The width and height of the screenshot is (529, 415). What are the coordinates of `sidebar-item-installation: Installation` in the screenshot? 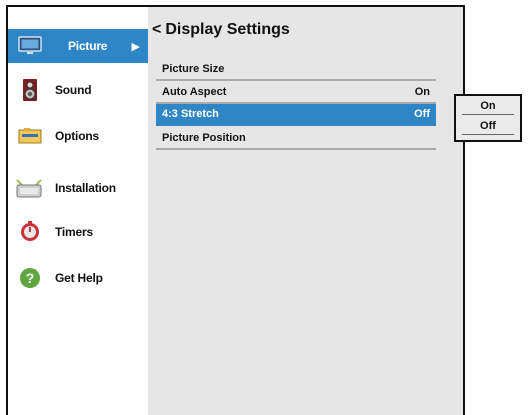 It's located at (78, 188).